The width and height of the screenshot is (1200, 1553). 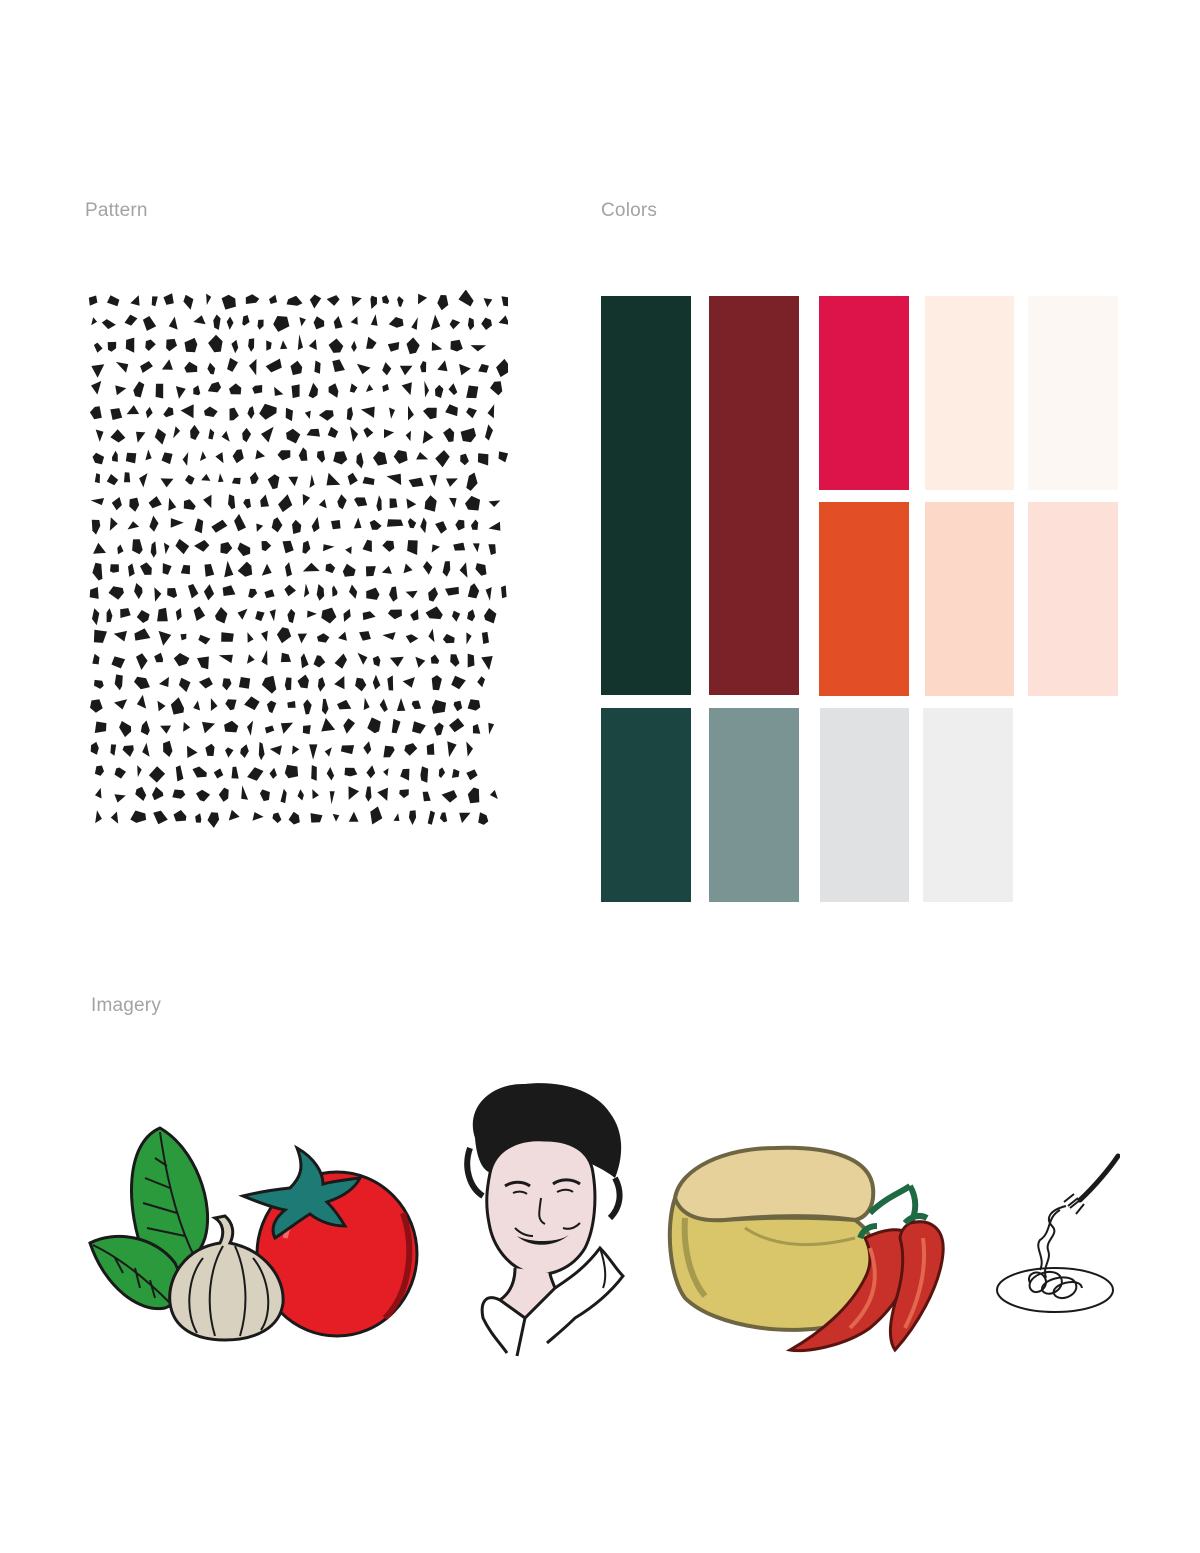 What do you see at coordinates (864, 393) in the screenshot?
I see `color-swatch-crimson` at bounding box center [864, 393].